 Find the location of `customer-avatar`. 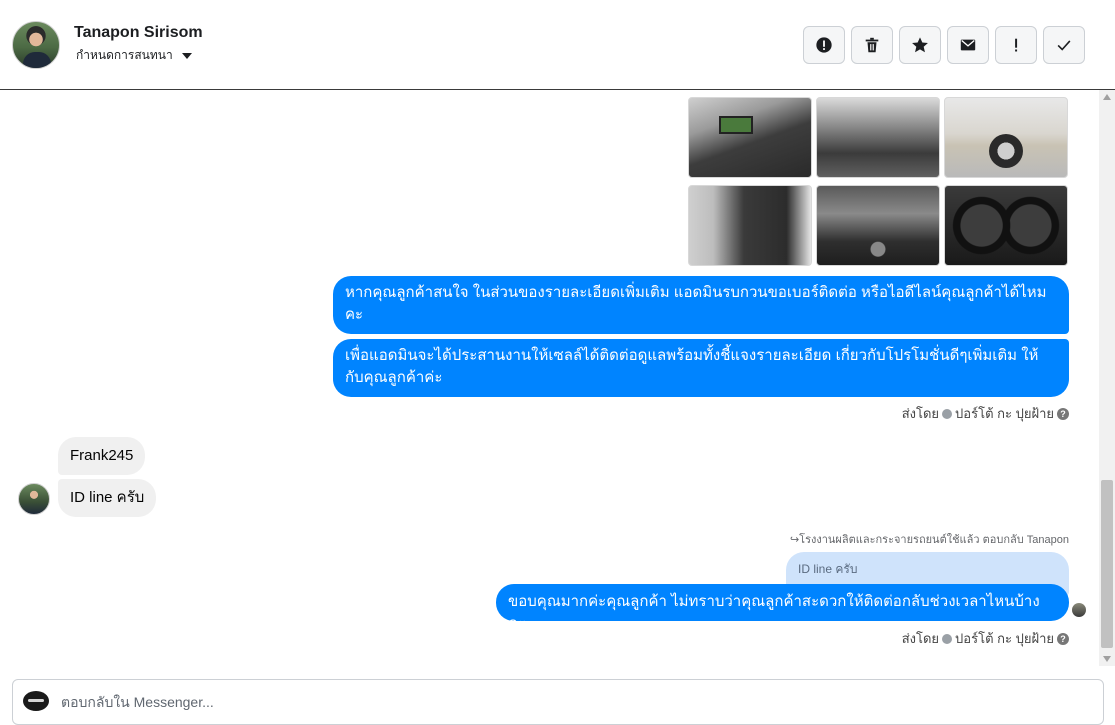

customer-avatar is located at coordinates (34, 499).